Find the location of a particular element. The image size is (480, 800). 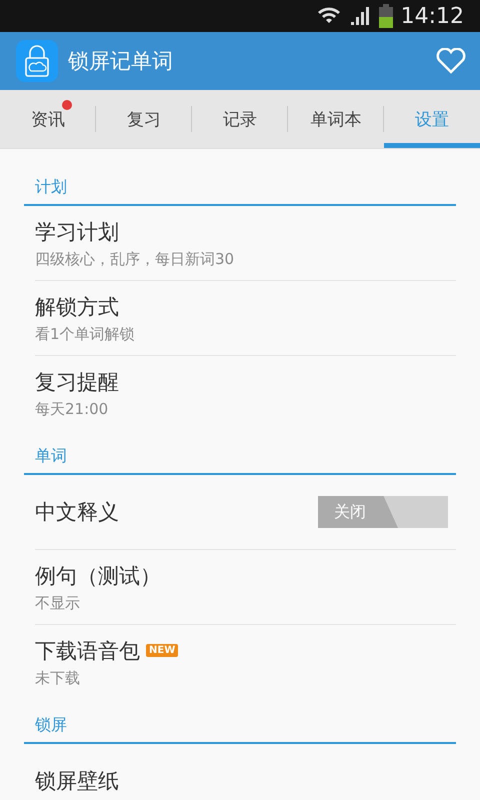

setting-title: 中文释义 is located at coordinates (77, 512).